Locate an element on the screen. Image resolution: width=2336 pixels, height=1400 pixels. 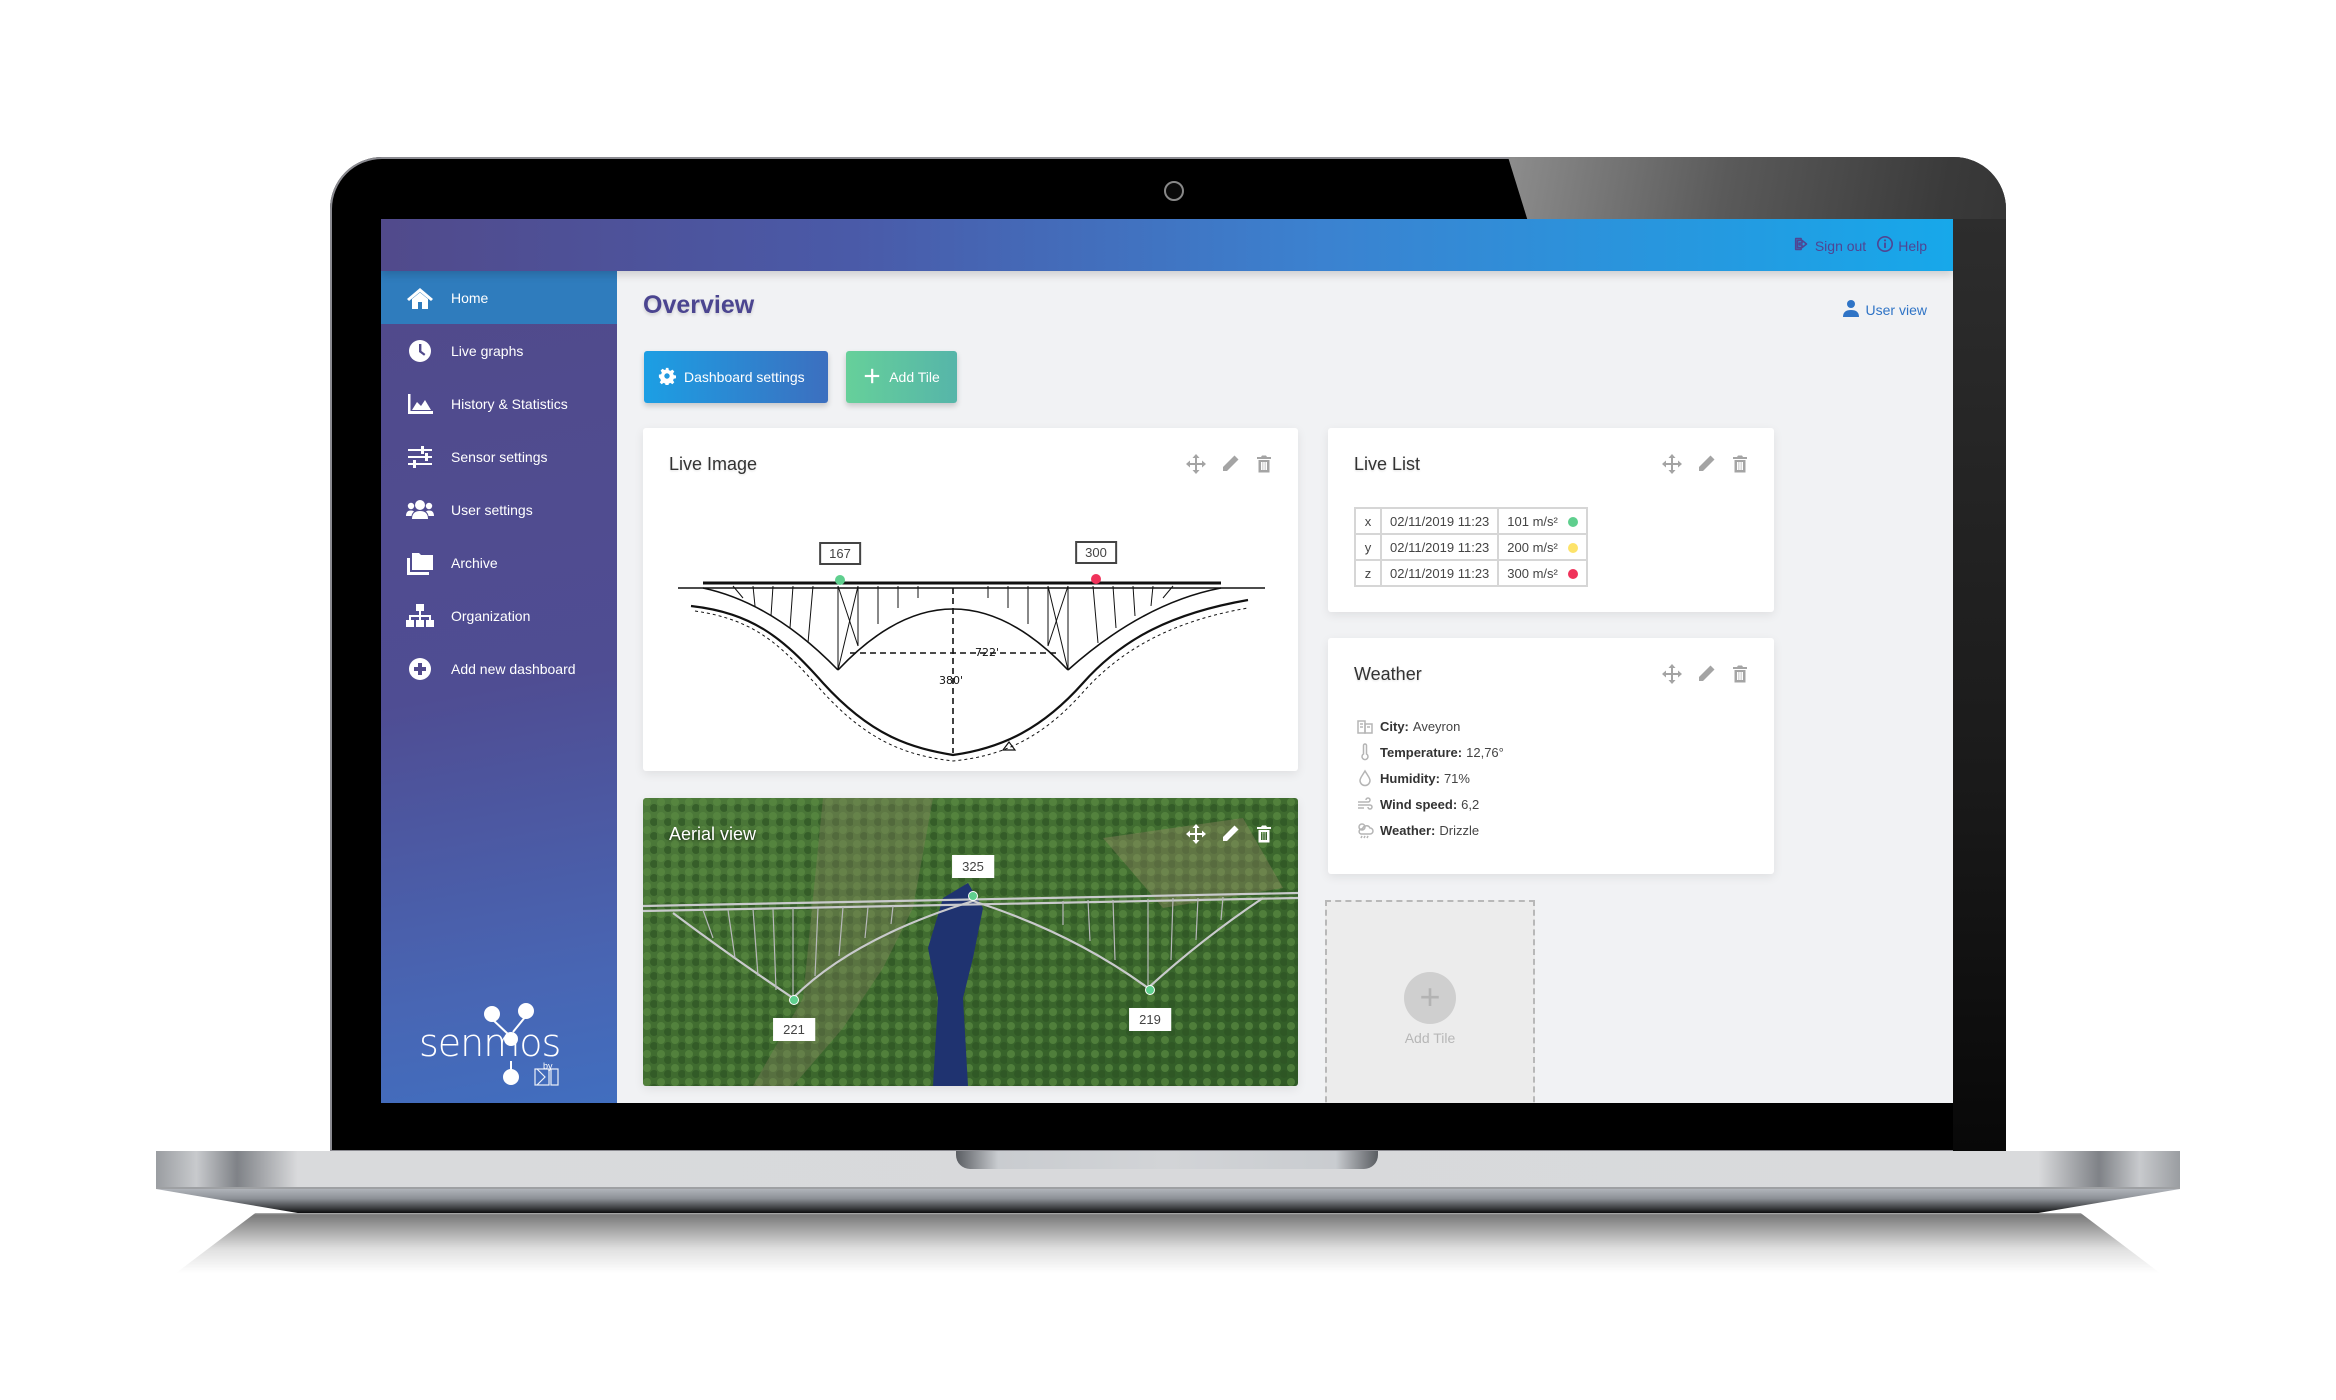
add-tile-button: Add Tile is located at coordinates (901, 377).